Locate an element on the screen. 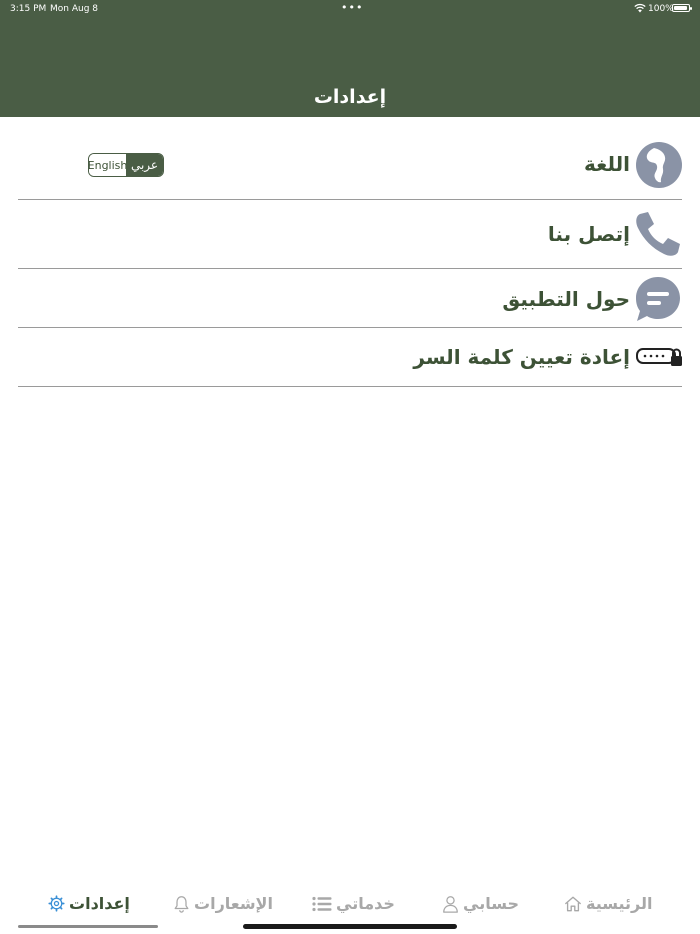 The height and width of the screenshot is (934, 700). active-tab-indicator is located at coordinates (88, 926).